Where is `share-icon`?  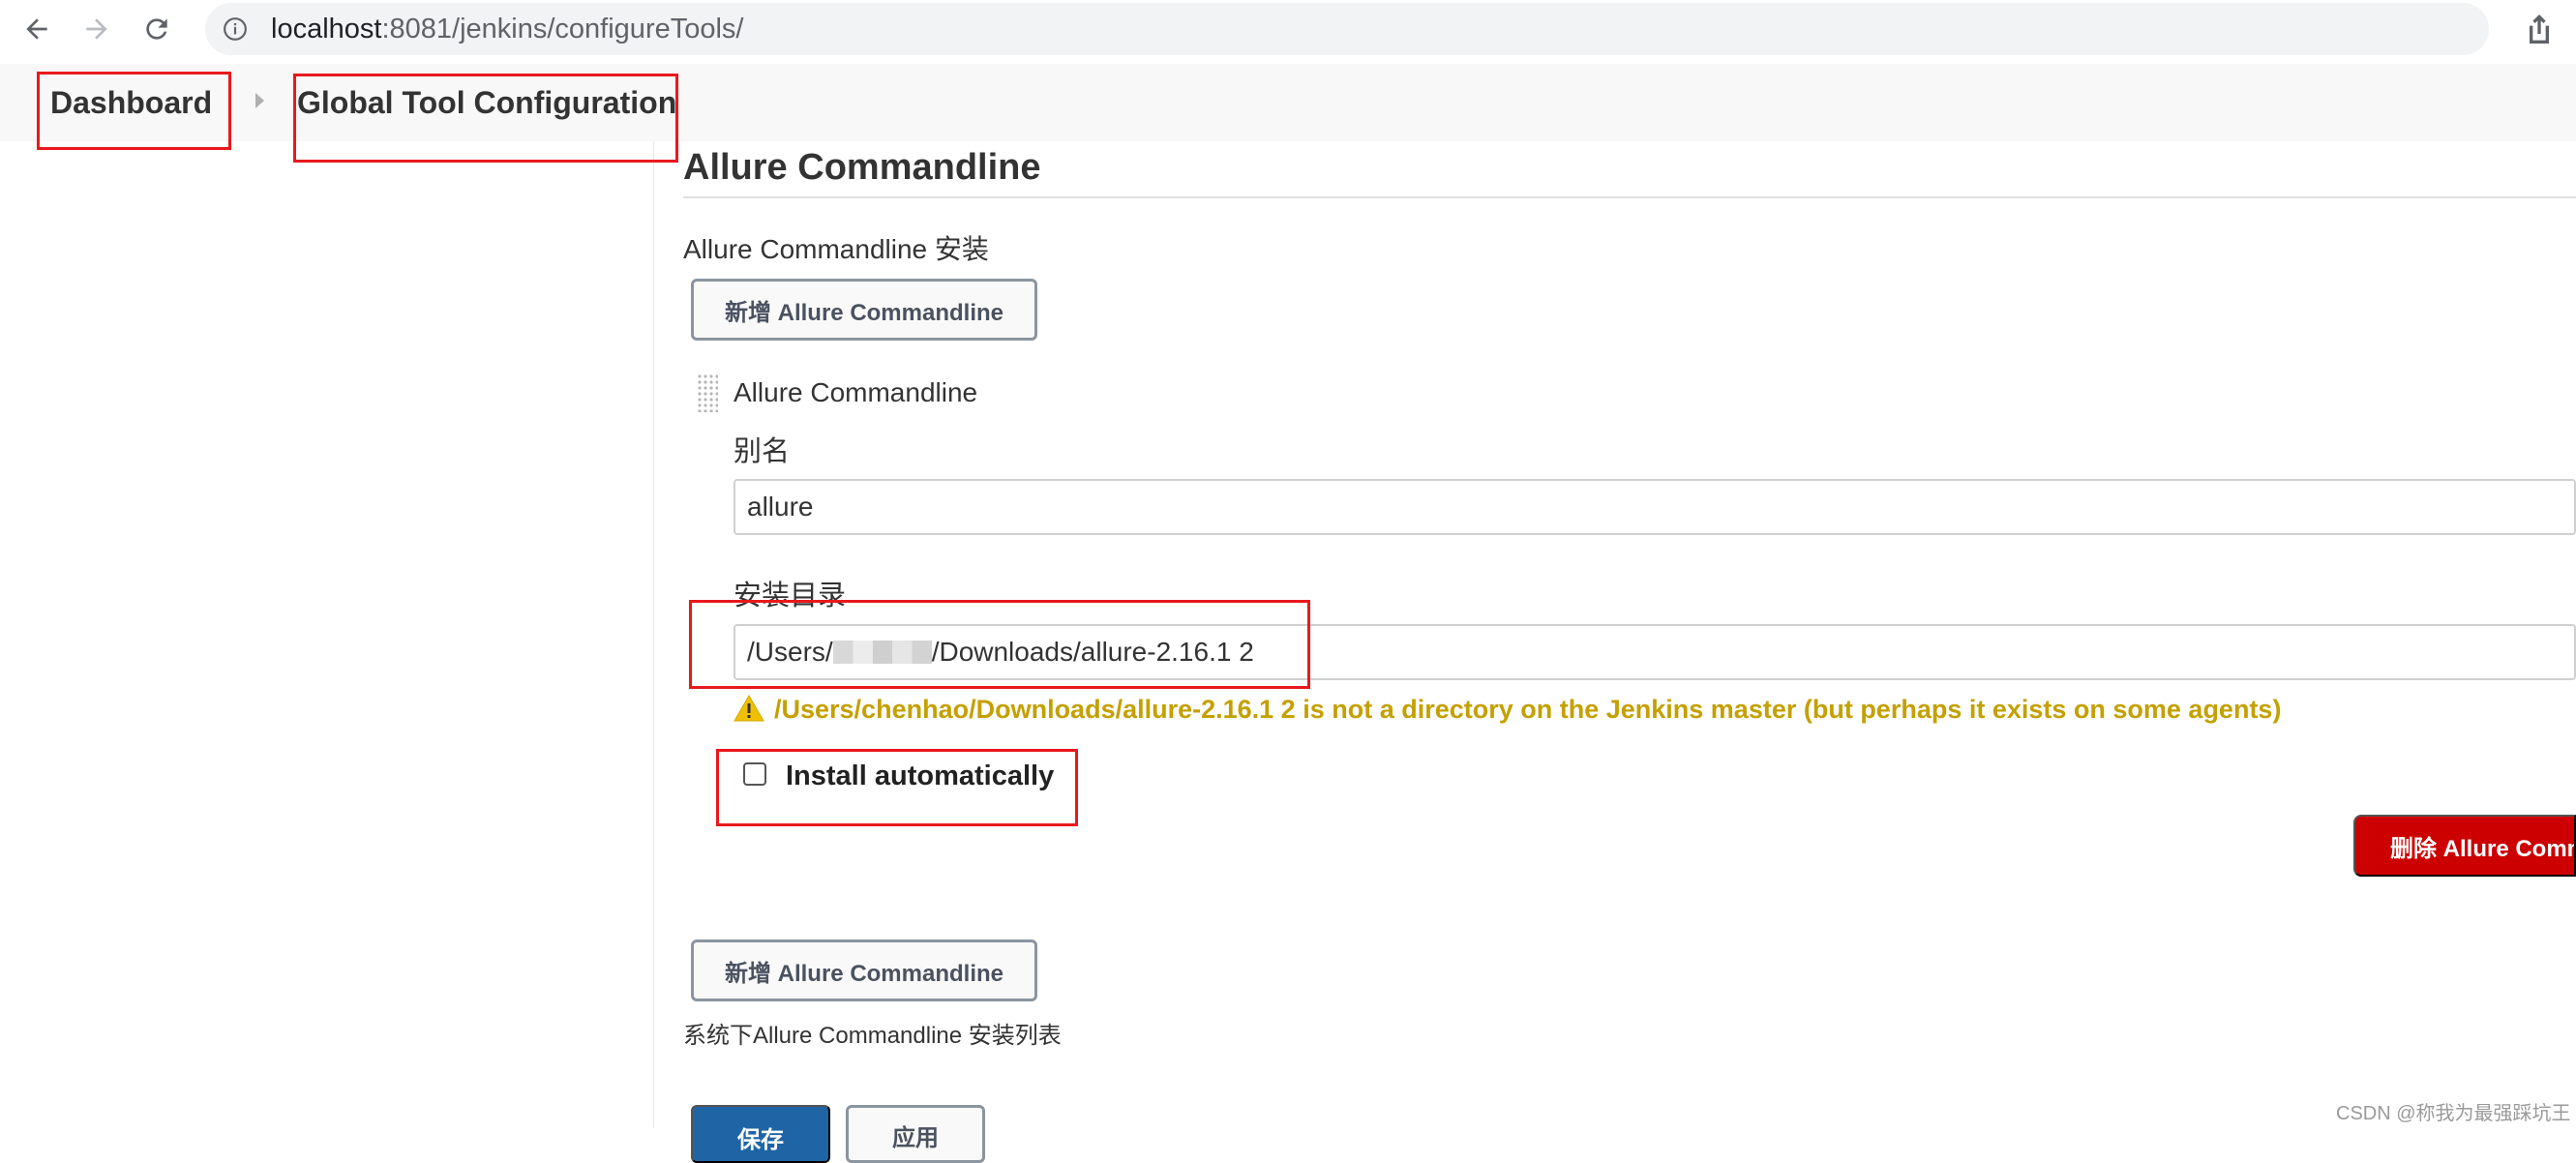 share-icon is located at coordinates (2539, 29).